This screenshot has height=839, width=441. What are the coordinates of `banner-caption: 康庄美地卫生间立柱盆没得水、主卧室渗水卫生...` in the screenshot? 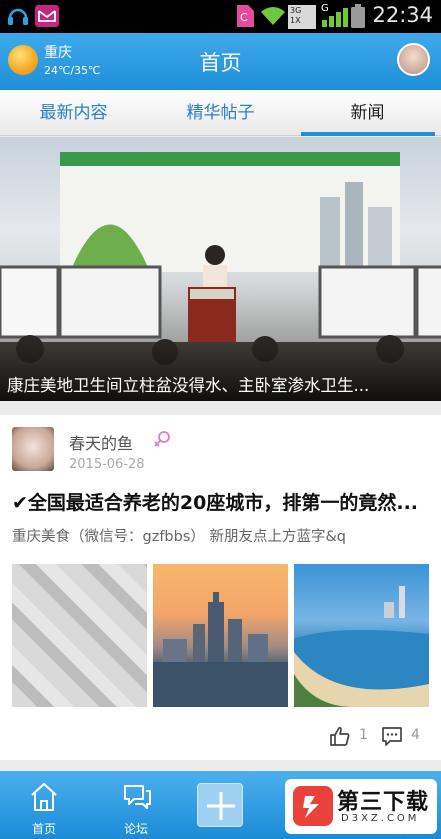 It's located at (222, 384).